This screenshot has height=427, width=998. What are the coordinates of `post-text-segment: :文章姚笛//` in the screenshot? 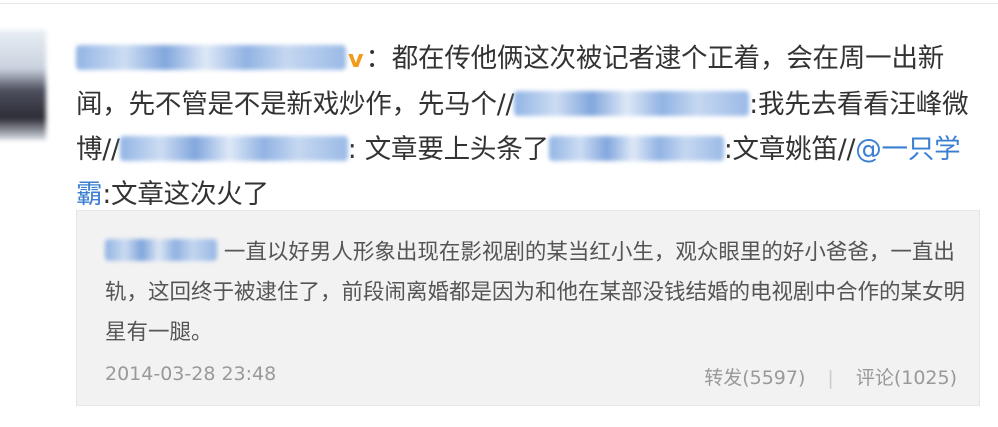 It's located at (789, 149).